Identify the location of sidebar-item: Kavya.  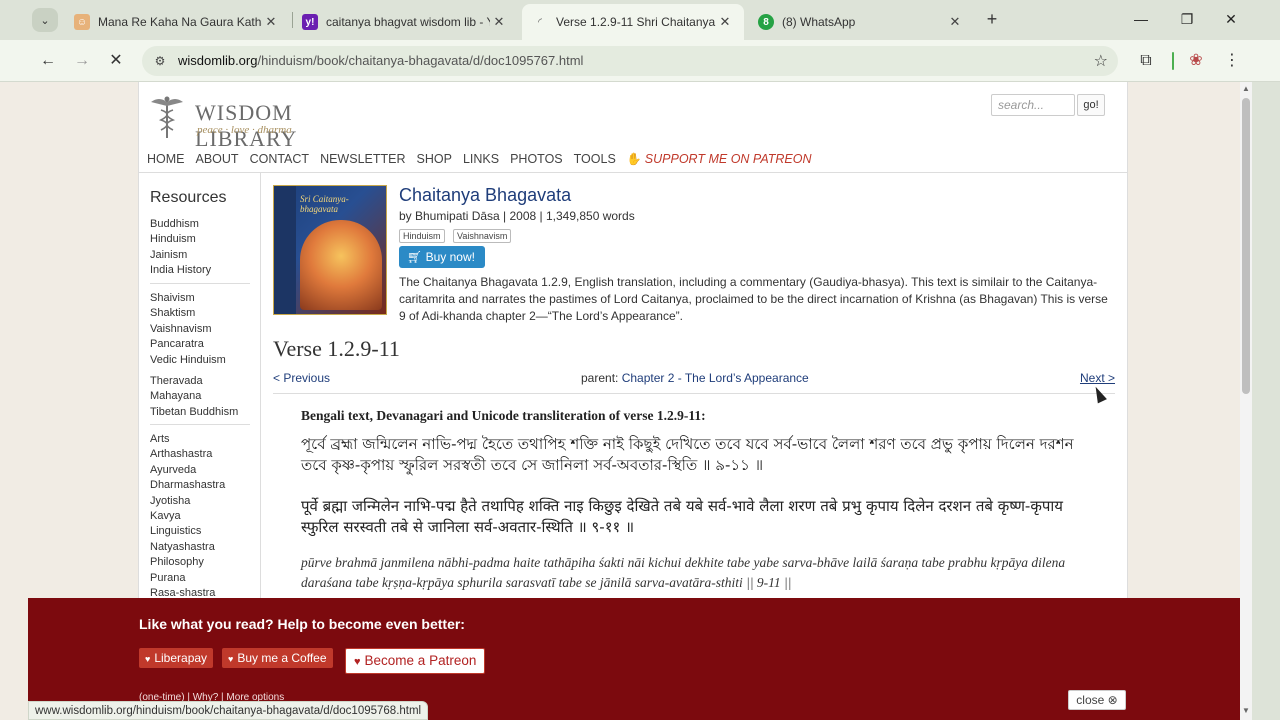
(200, 516).